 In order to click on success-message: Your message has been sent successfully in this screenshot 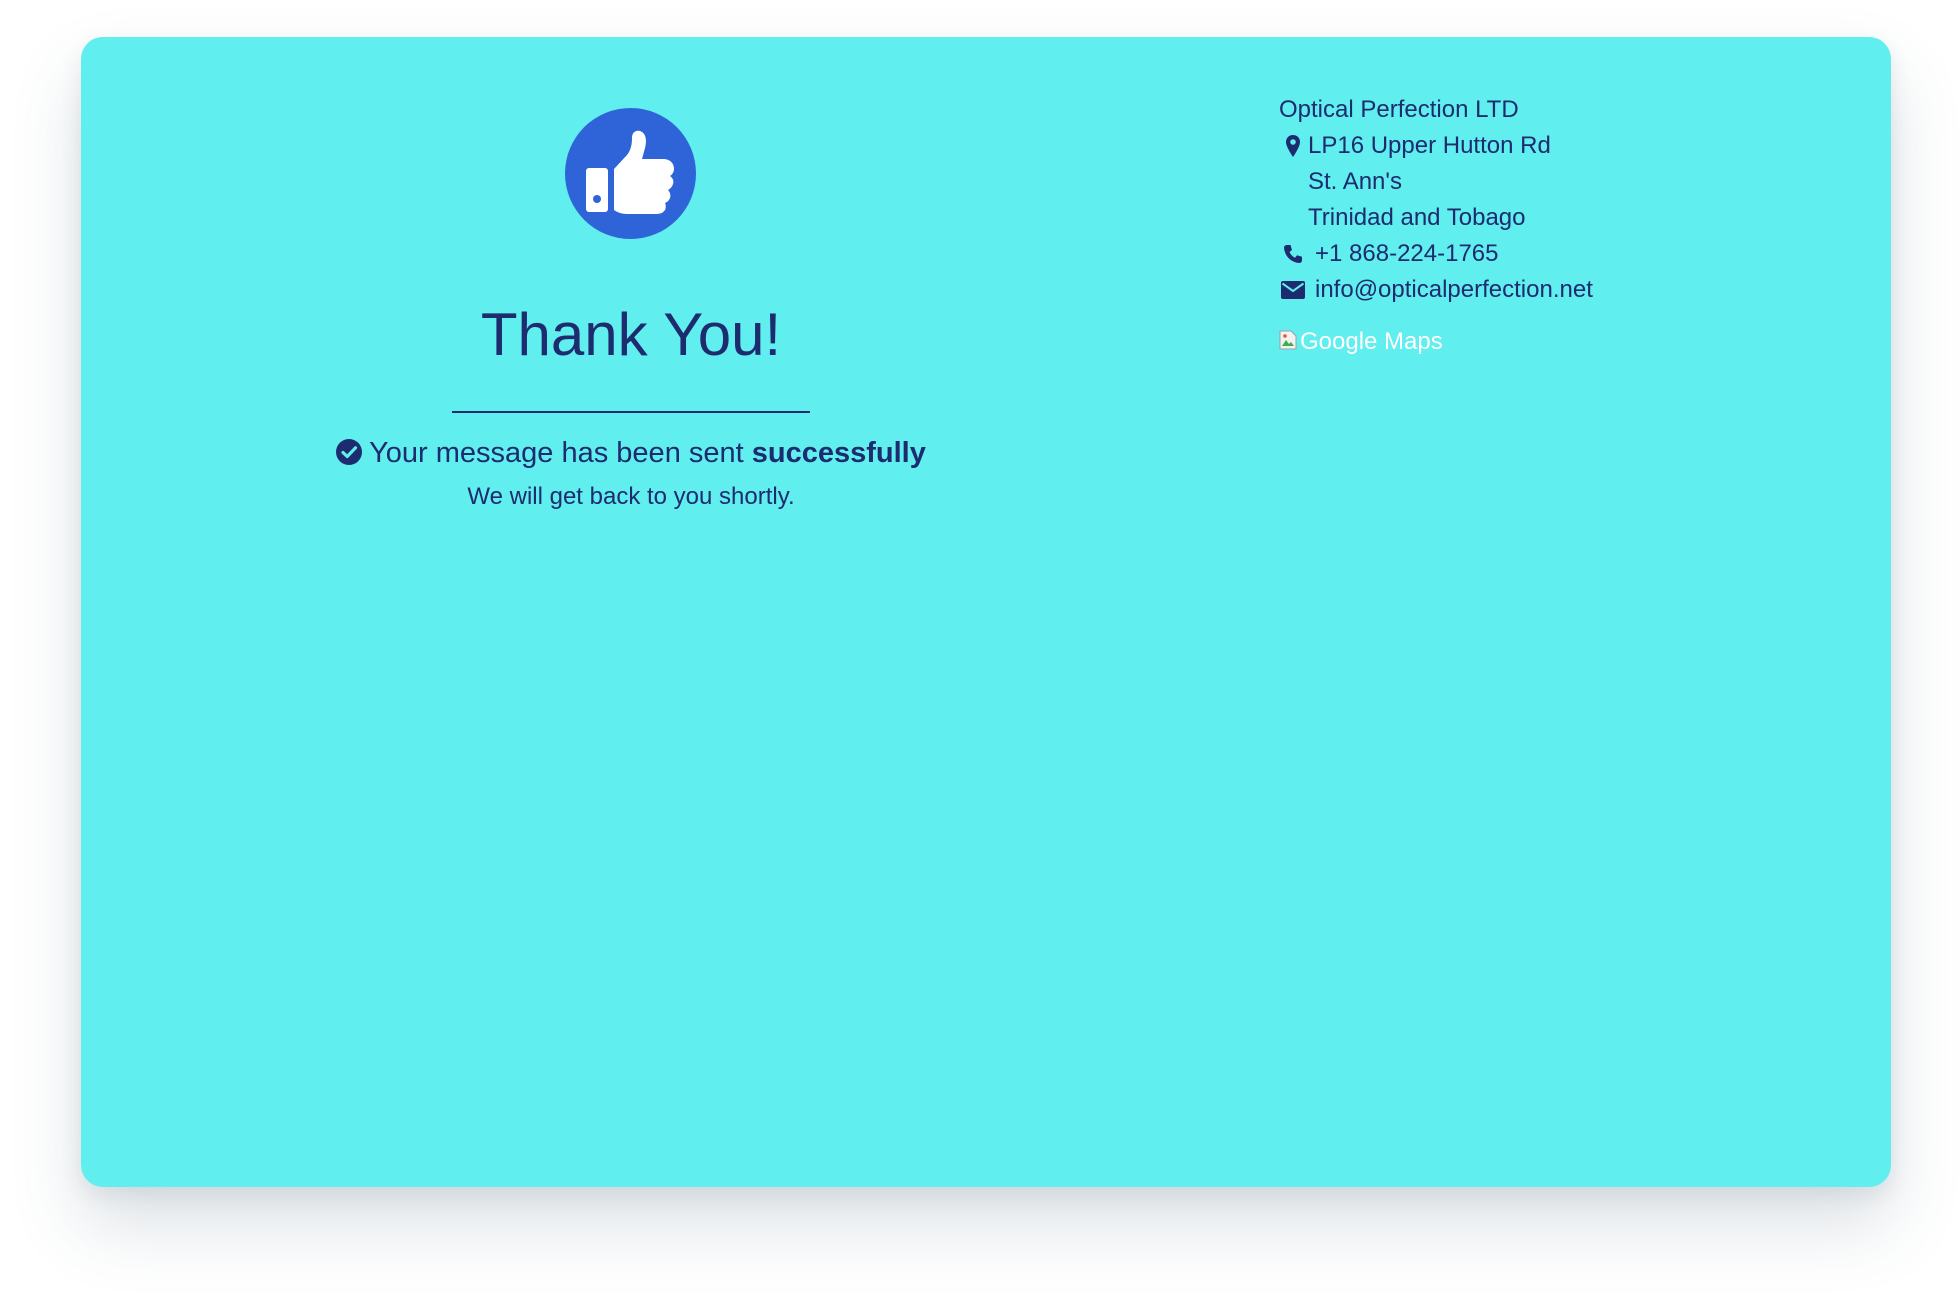, I will do `click(631, 453)`.